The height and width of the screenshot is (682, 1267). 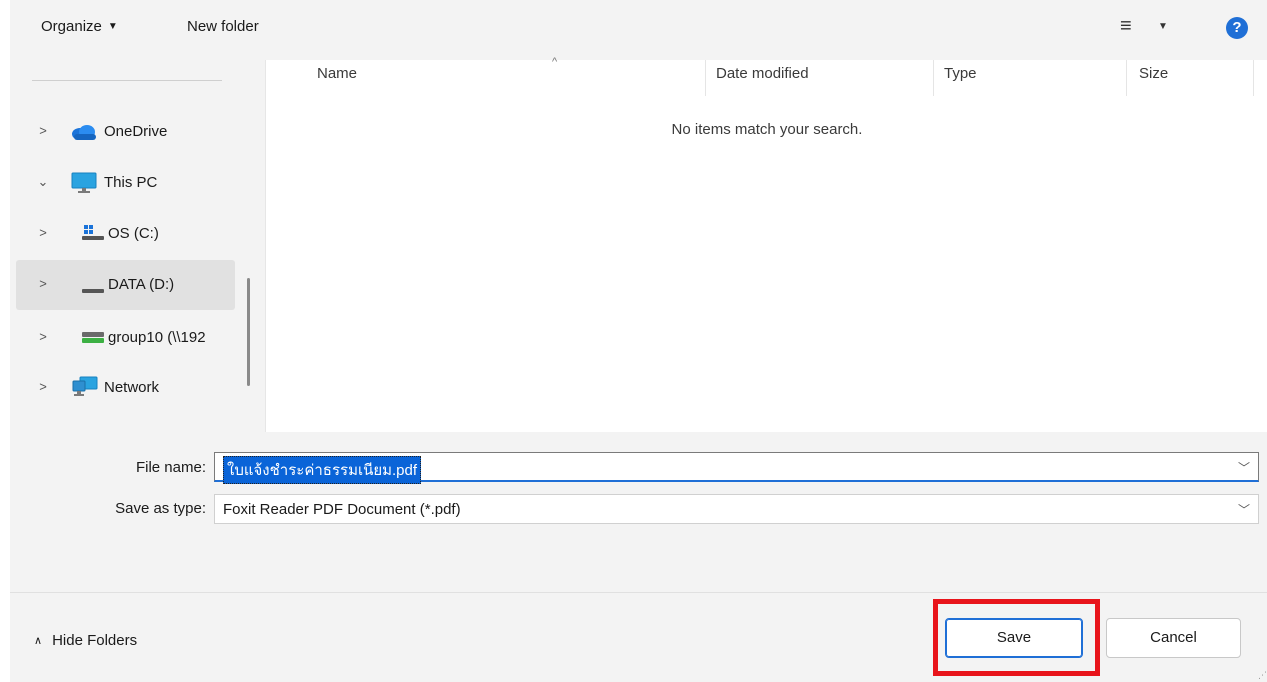 I want to click on sort-ascending-icon: ^, so click(x=555, y=62).